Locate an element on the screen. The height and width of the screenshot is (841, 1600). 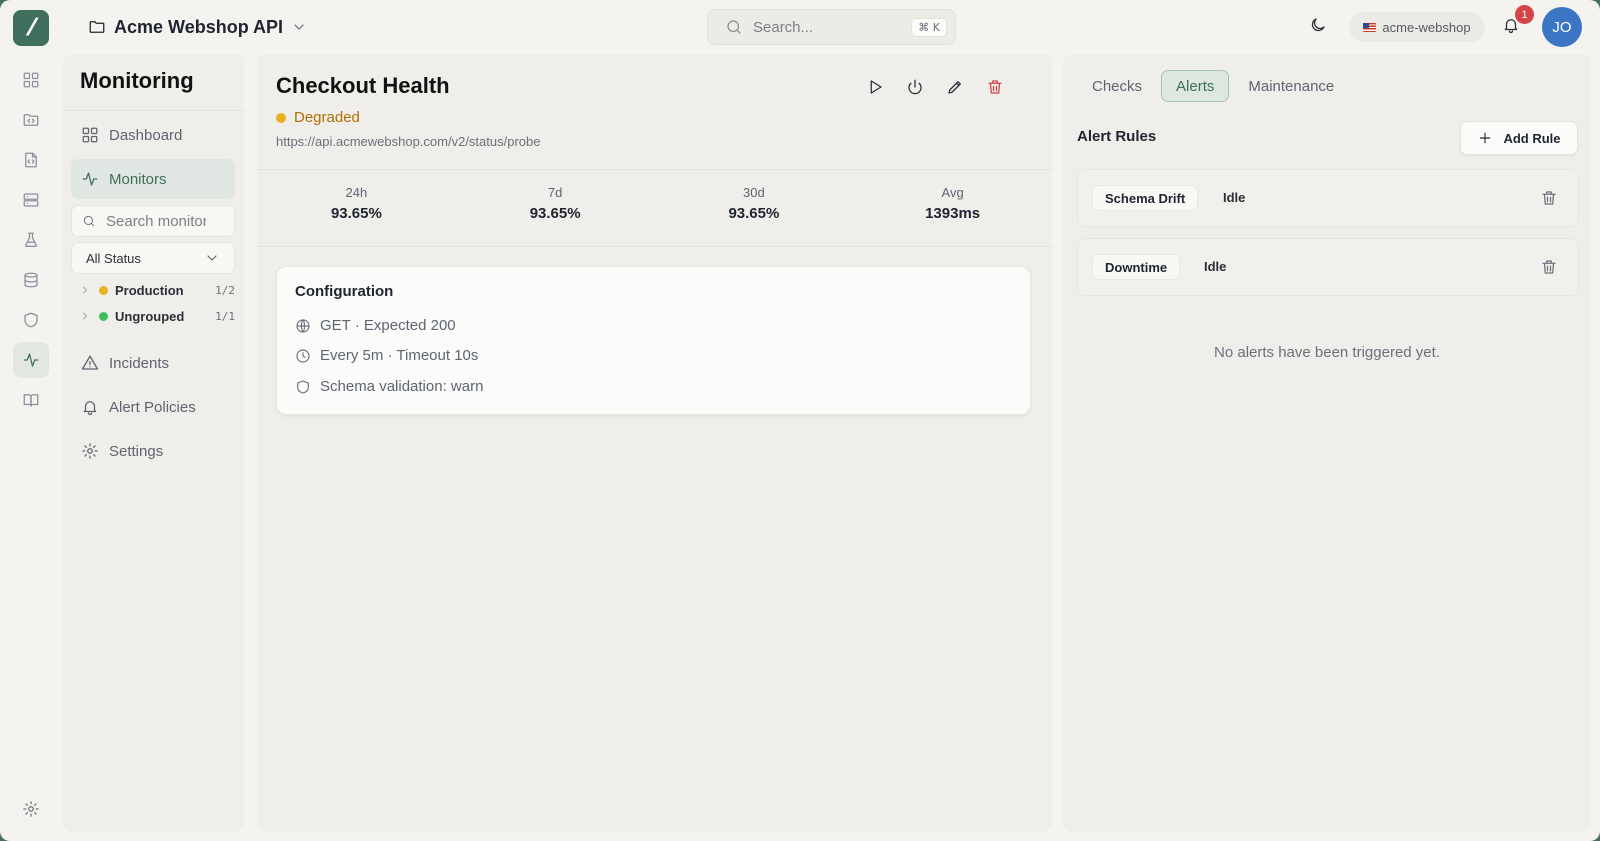
sidebar-item-label: Alert Policies is located at coordinates (152, 407).